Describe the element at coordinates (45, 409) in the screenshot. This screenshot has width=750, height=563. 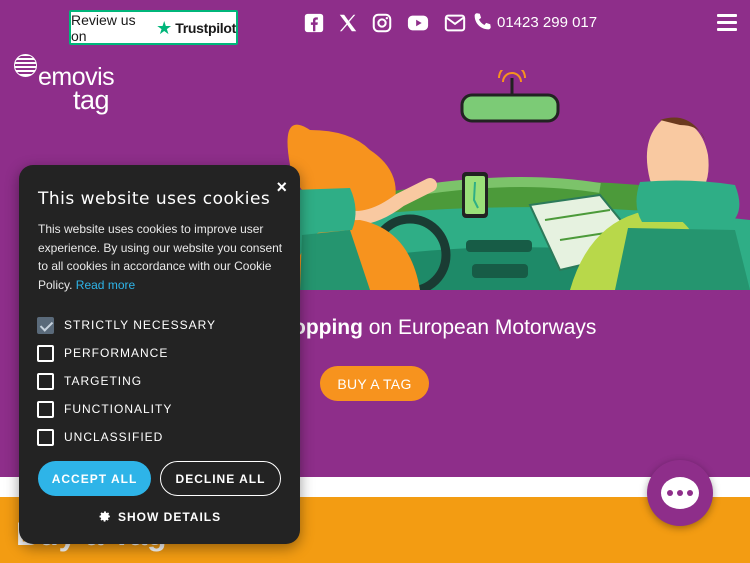
I see `checkbox-functionality` at that location.